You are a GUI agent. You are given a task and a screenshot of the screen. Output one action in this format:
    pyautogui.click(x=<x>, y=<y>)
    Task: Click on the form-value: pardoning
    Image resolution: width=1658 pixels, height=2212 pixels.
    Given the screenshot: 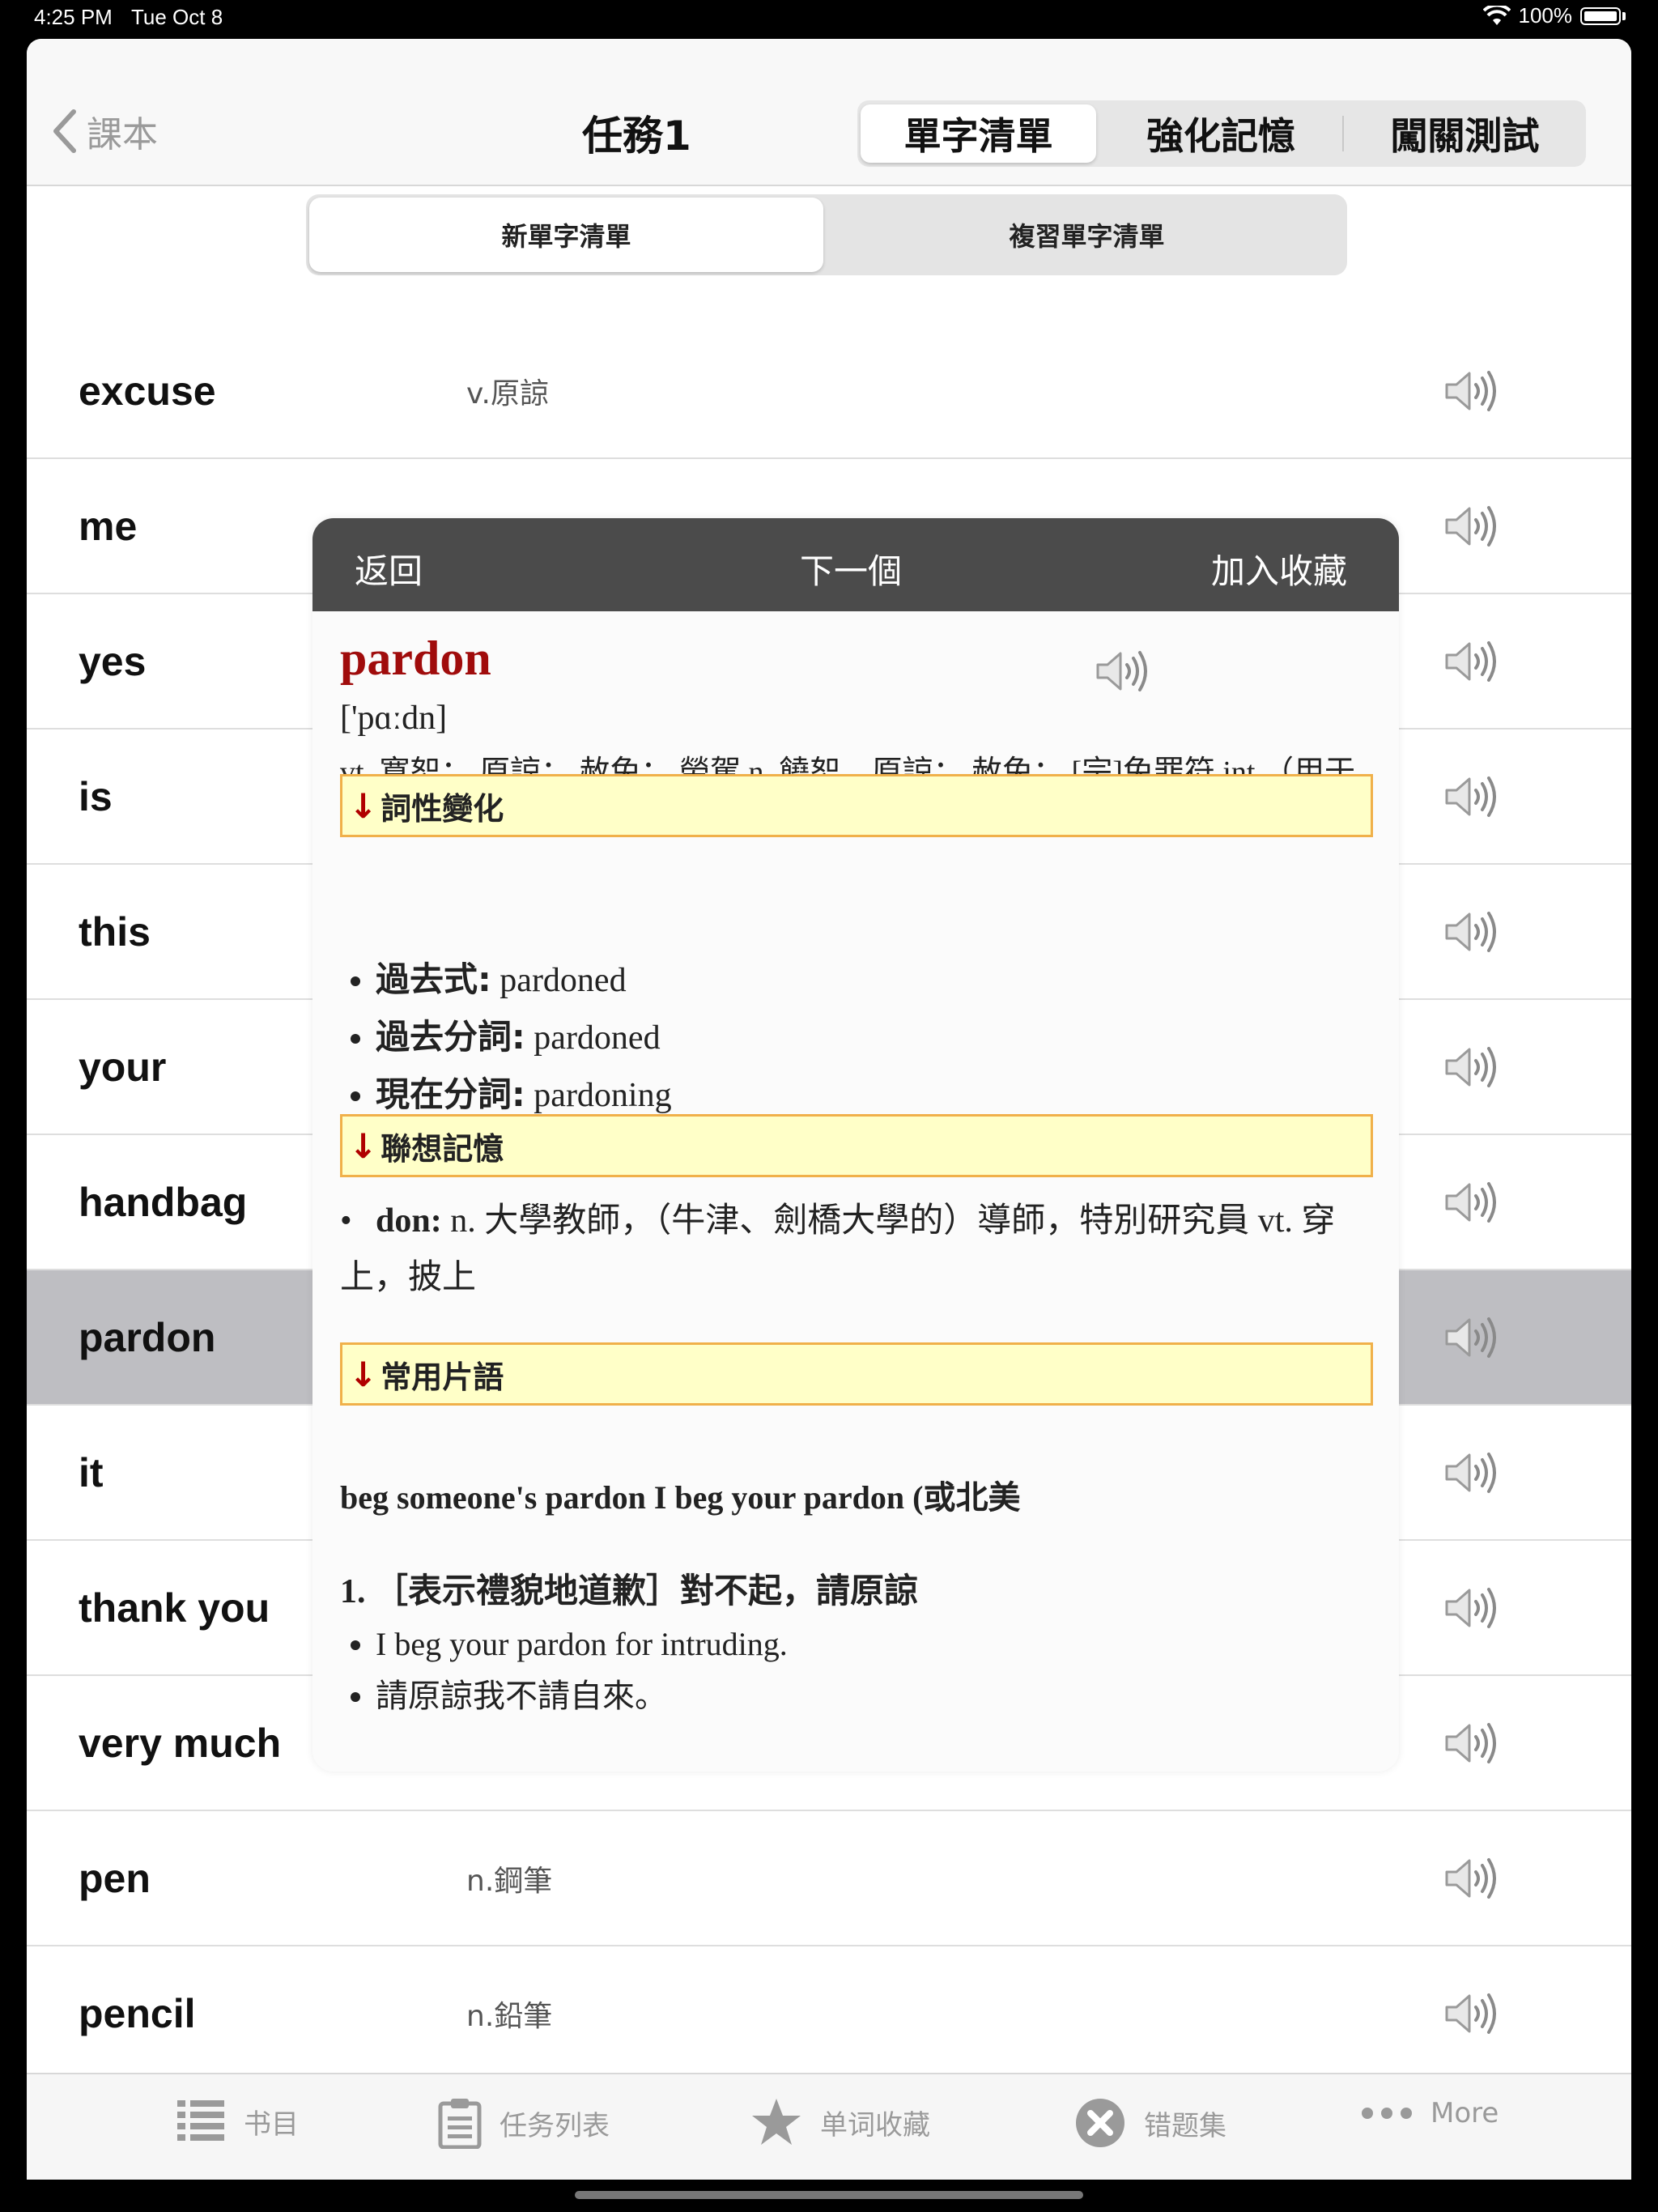 What is the action you would take?
    pyautogui.click(x=598, y=1095)
    